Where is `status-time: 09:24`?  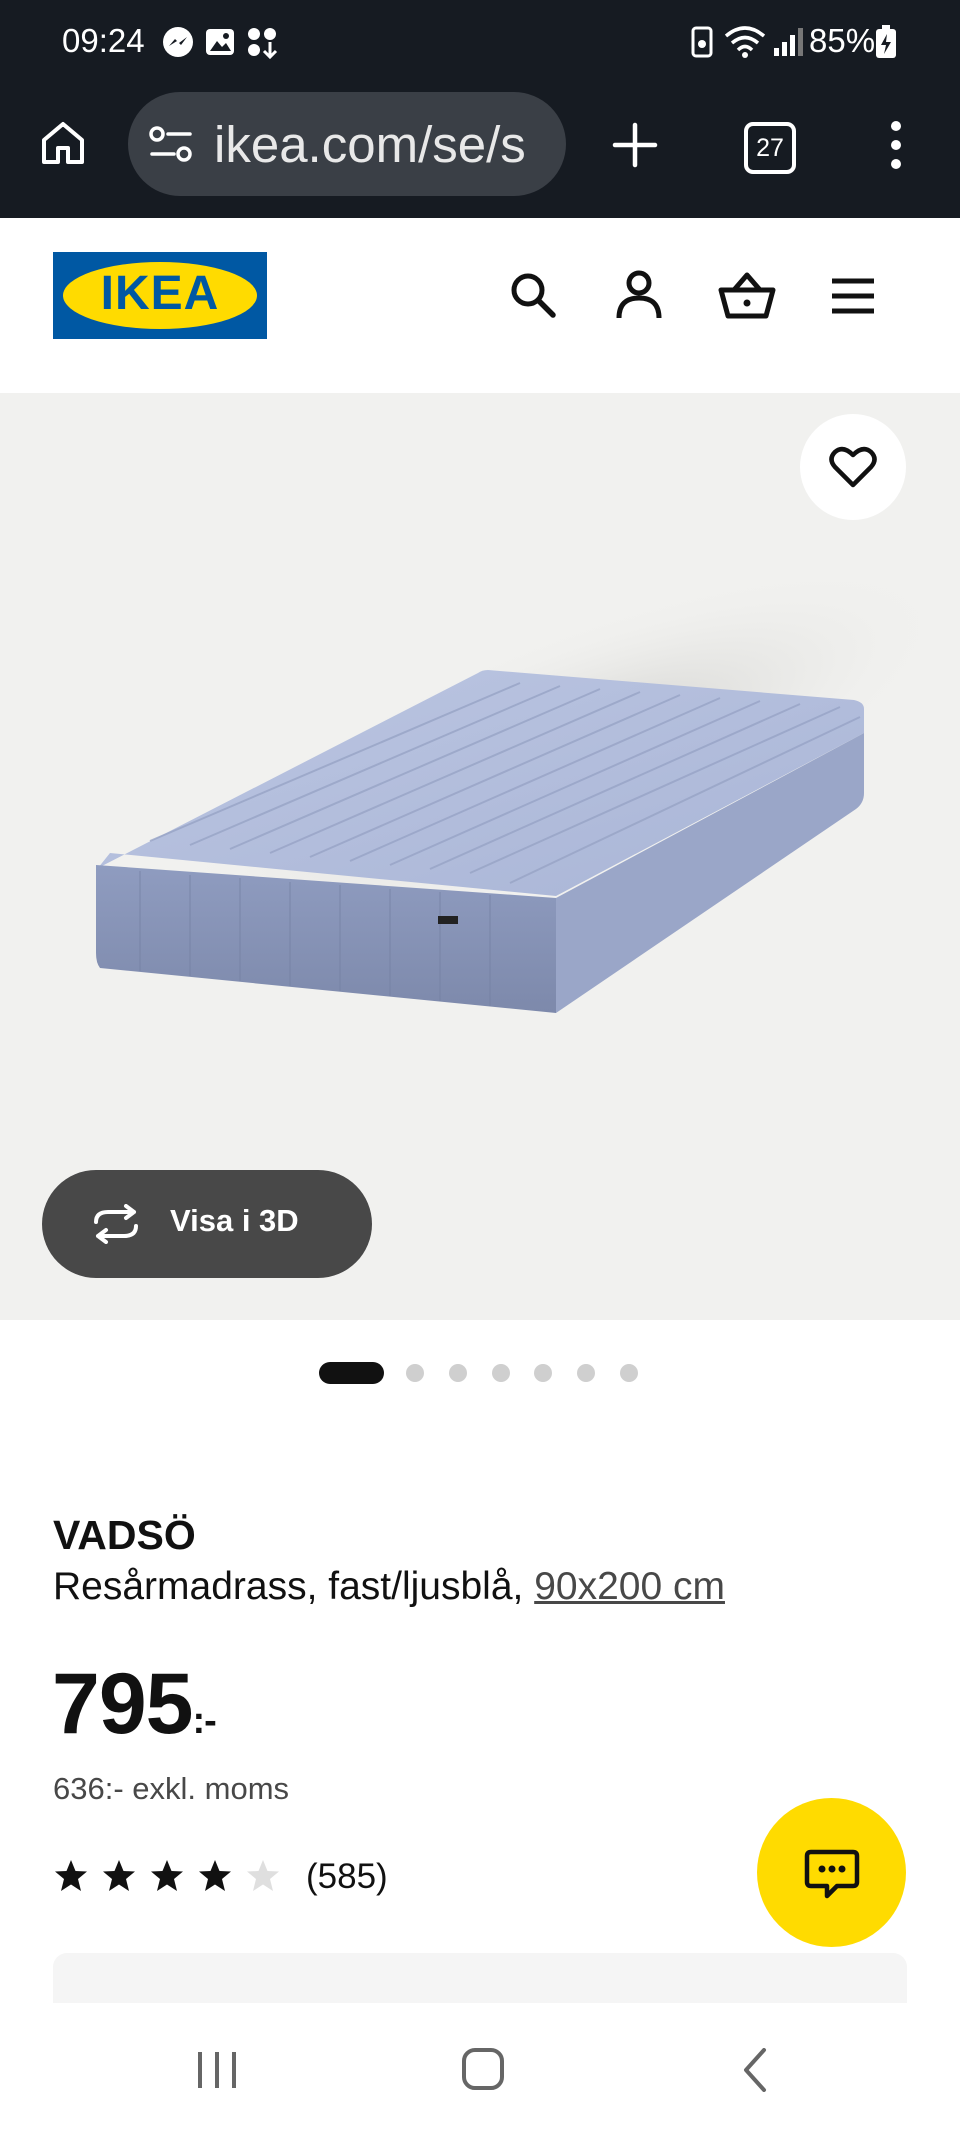 status-time: 09:24 is located at coordinates (103, 40).